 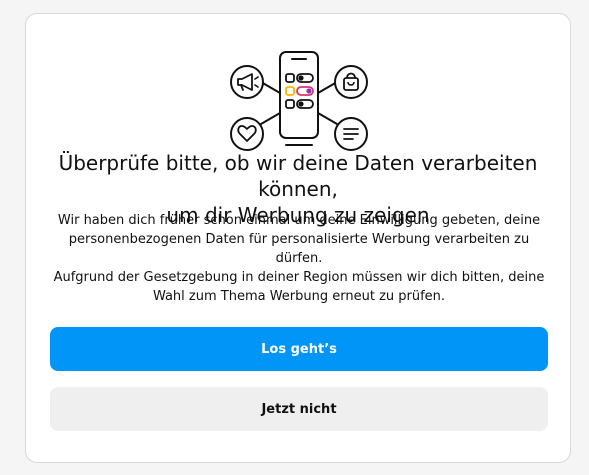 I want to click on megaphone-icon, so click(x=247, y=82).